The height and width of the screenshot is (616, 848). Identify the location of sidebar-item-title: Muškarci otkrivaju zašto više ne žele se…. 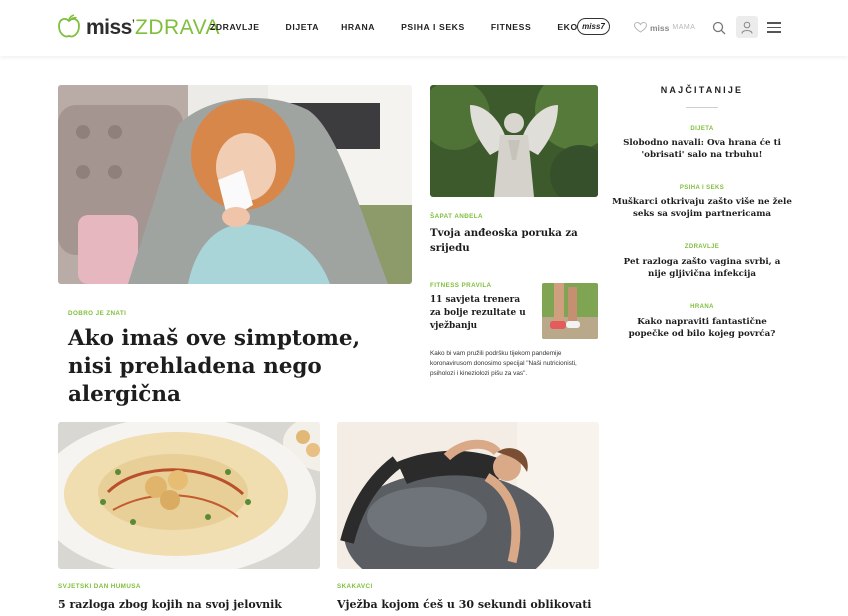
(702, 208).